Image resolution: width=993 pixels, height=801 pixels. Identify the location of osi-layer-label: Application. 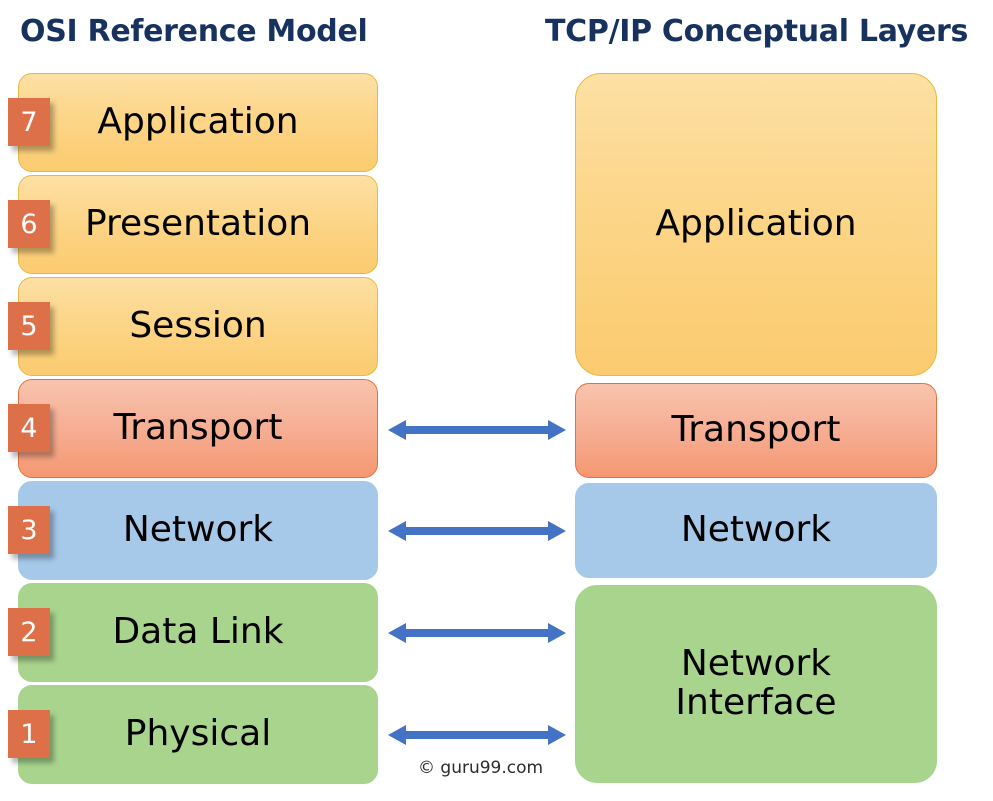
(198, 122).